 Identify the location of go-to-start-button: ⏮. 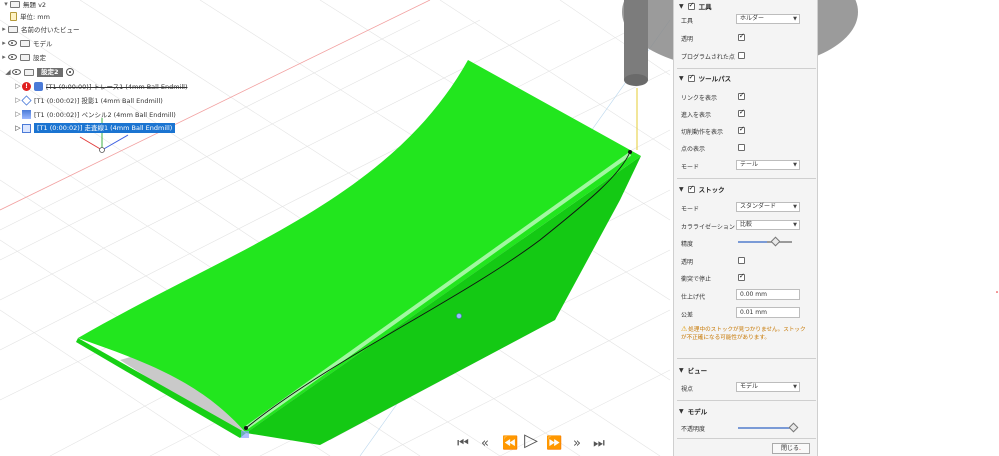
(463, 444).